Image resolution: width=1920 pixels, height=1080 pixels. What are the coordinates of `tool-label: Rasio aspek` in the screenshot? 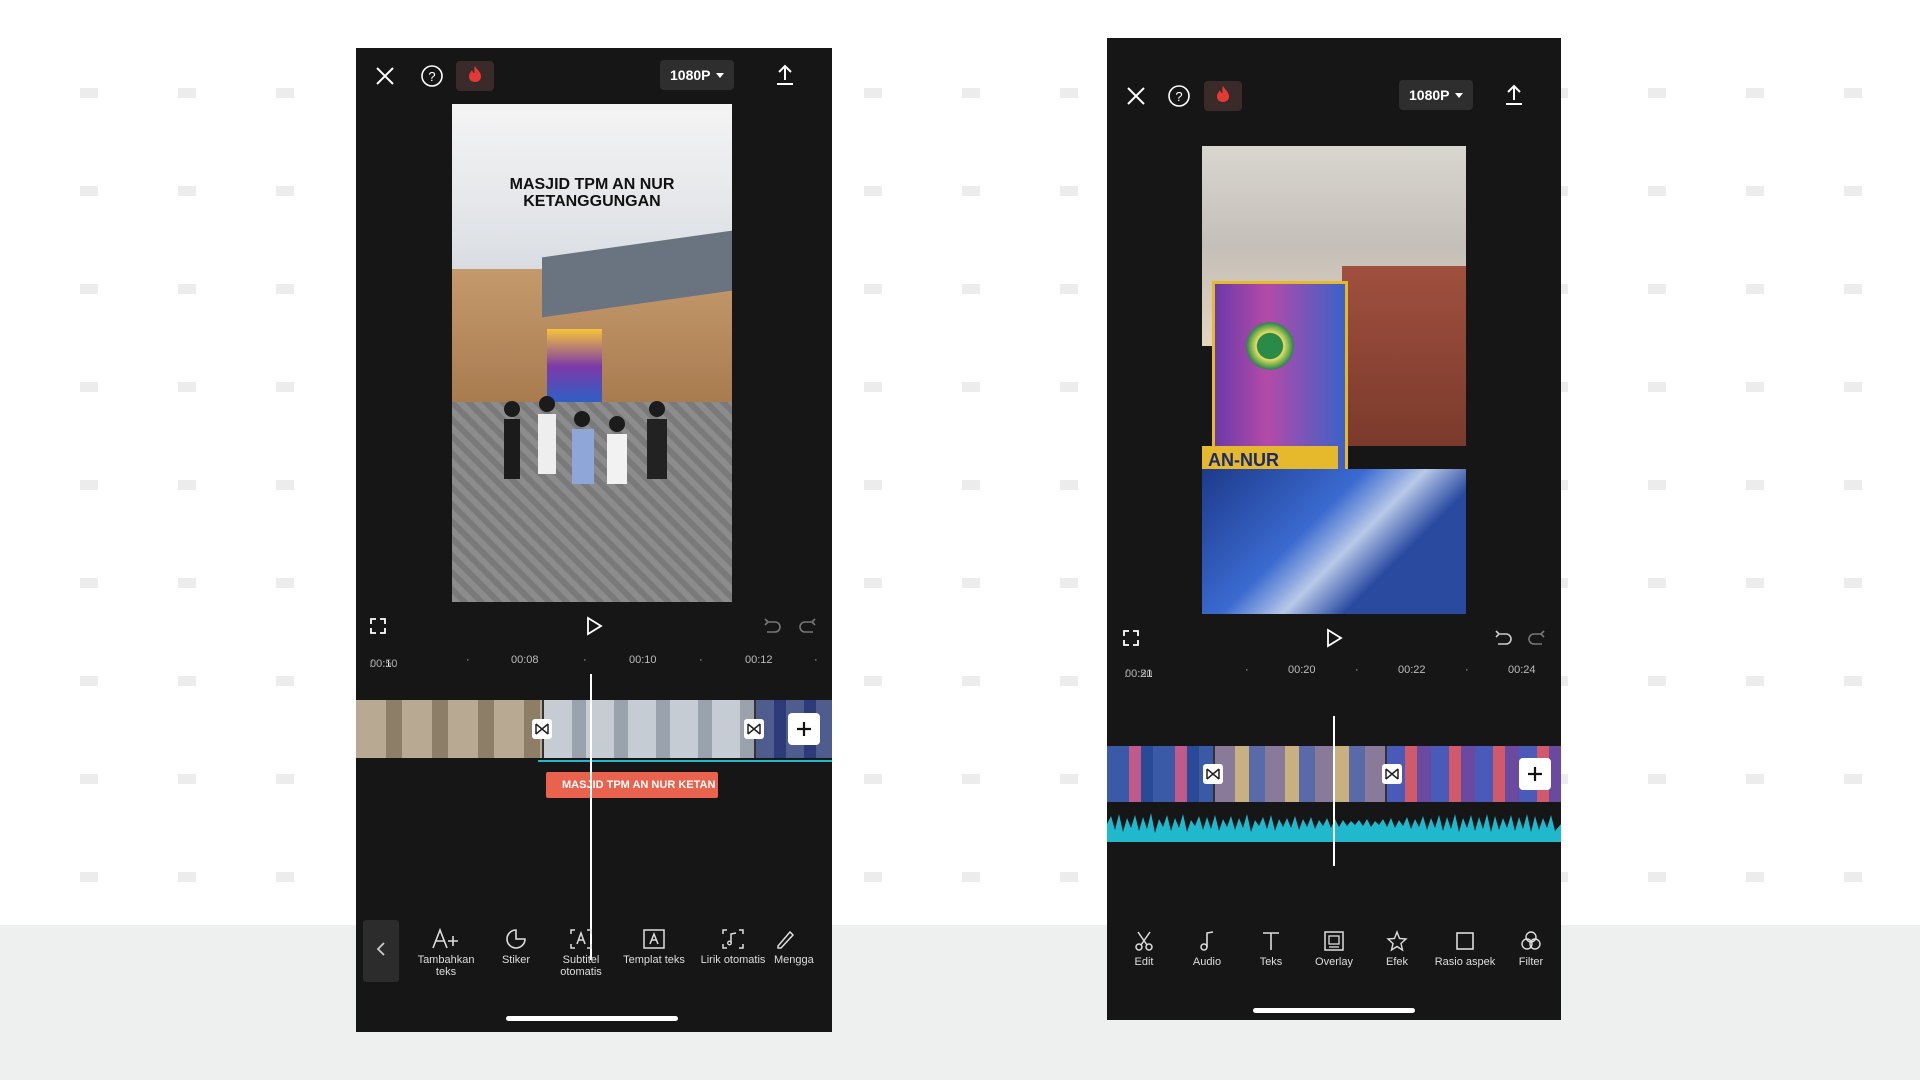 It's located at (1465, 962).